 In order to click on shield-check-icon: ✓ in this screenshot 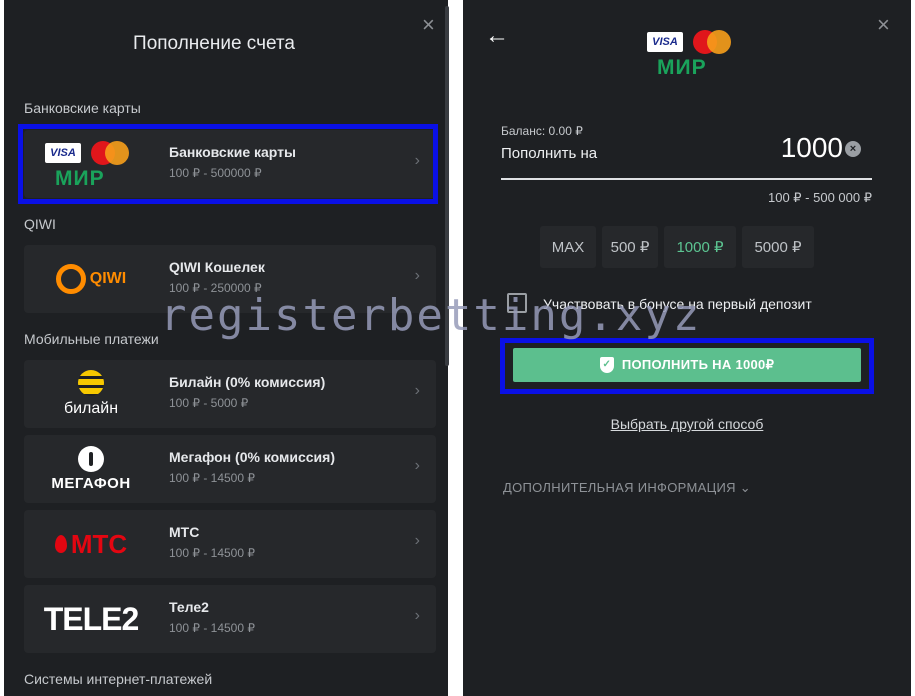, I will do `click(606, 365)`.